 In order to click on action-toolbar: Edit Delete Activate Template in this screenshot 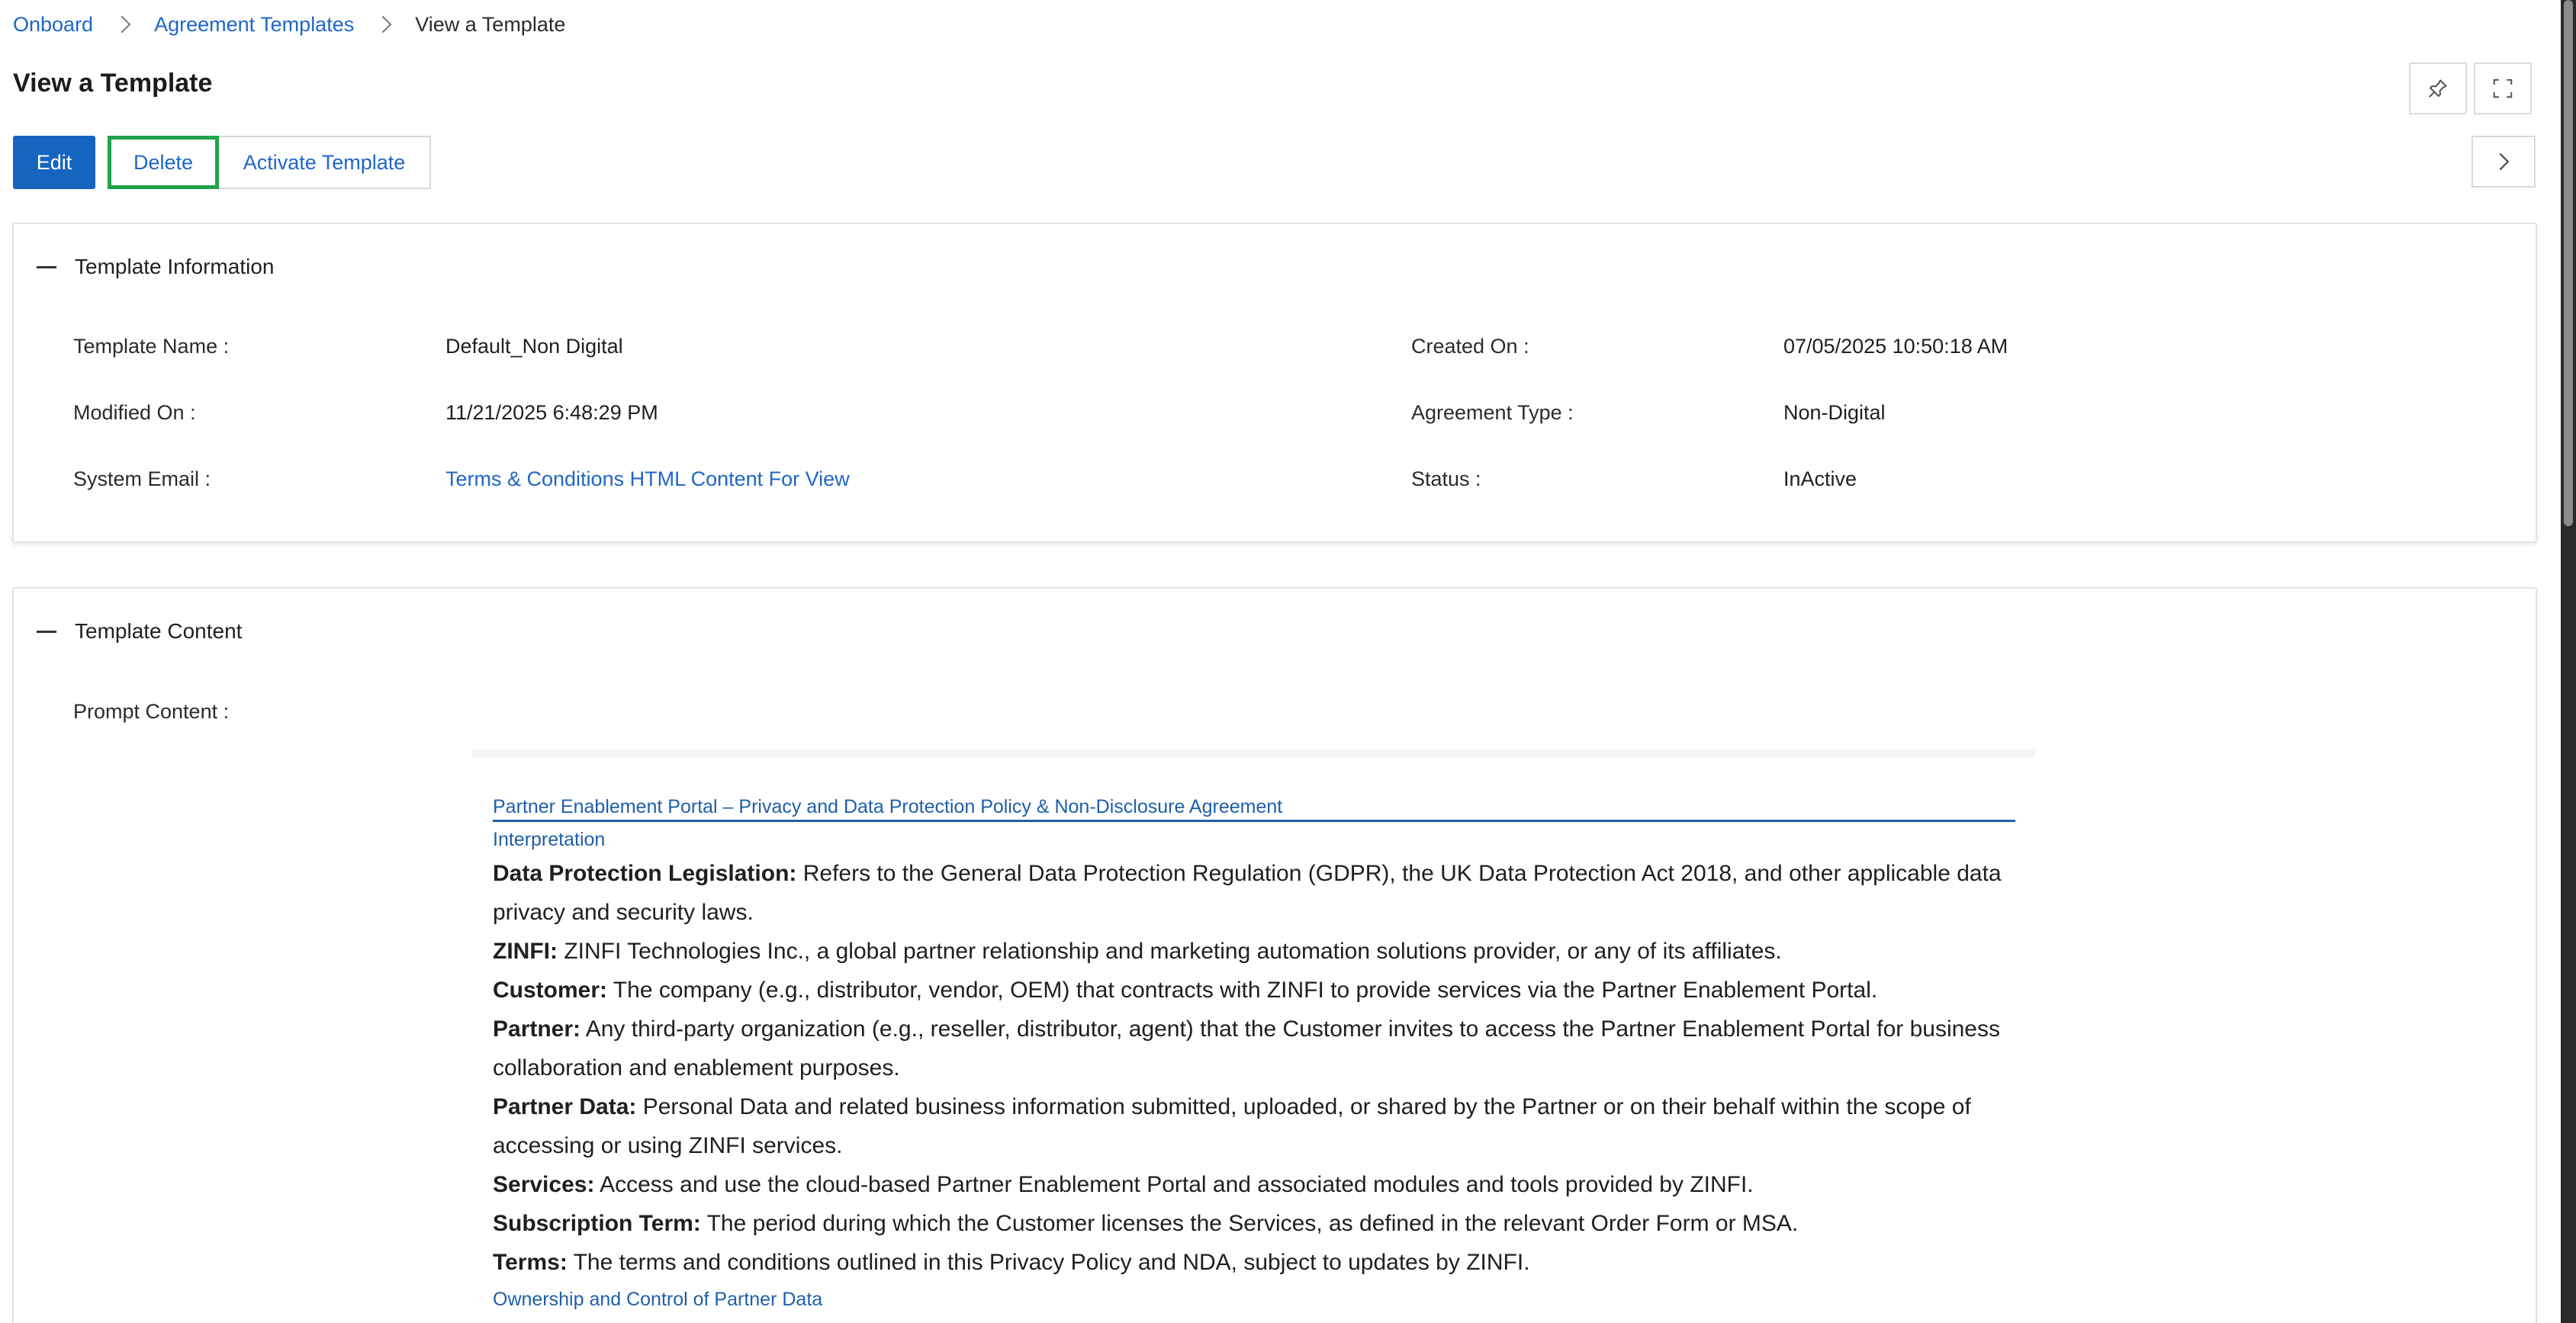, I will do `click(222, 162)`.